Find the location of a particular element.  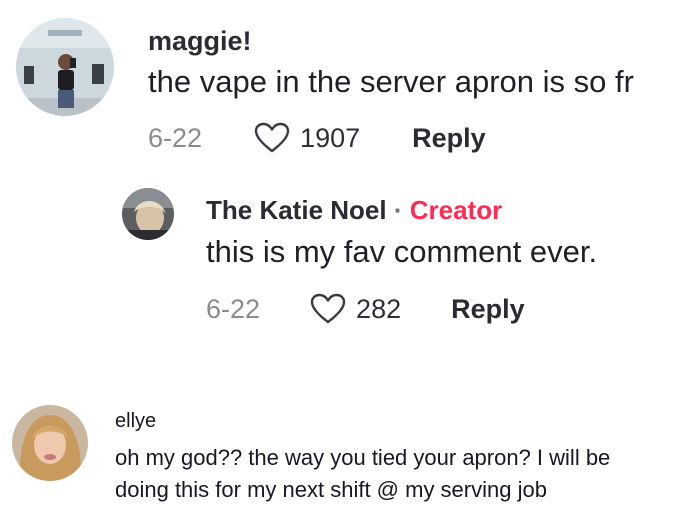

comment-meta: 6-22 282 Reply is located at coordinates (365, 309).